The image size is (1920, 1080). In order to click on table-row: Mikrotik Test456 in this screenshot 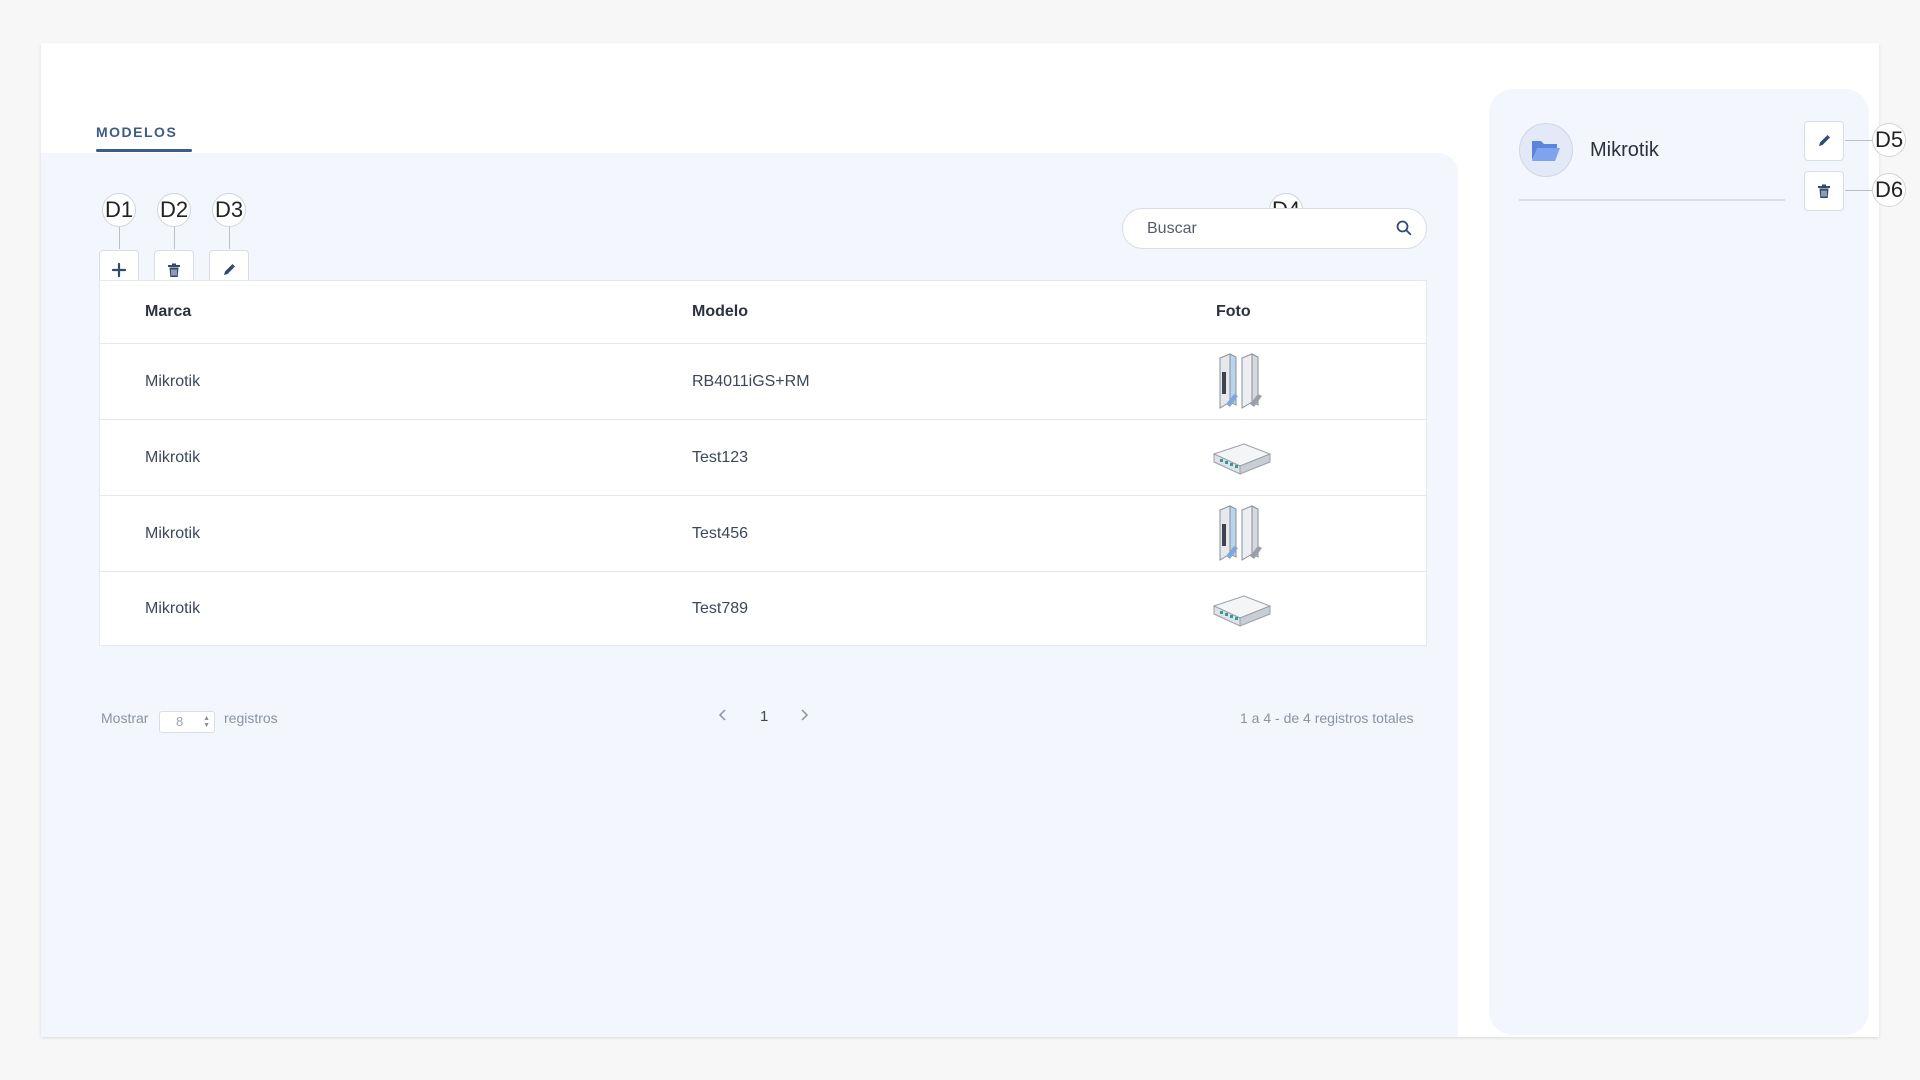, I will do `click(763, 534)`.